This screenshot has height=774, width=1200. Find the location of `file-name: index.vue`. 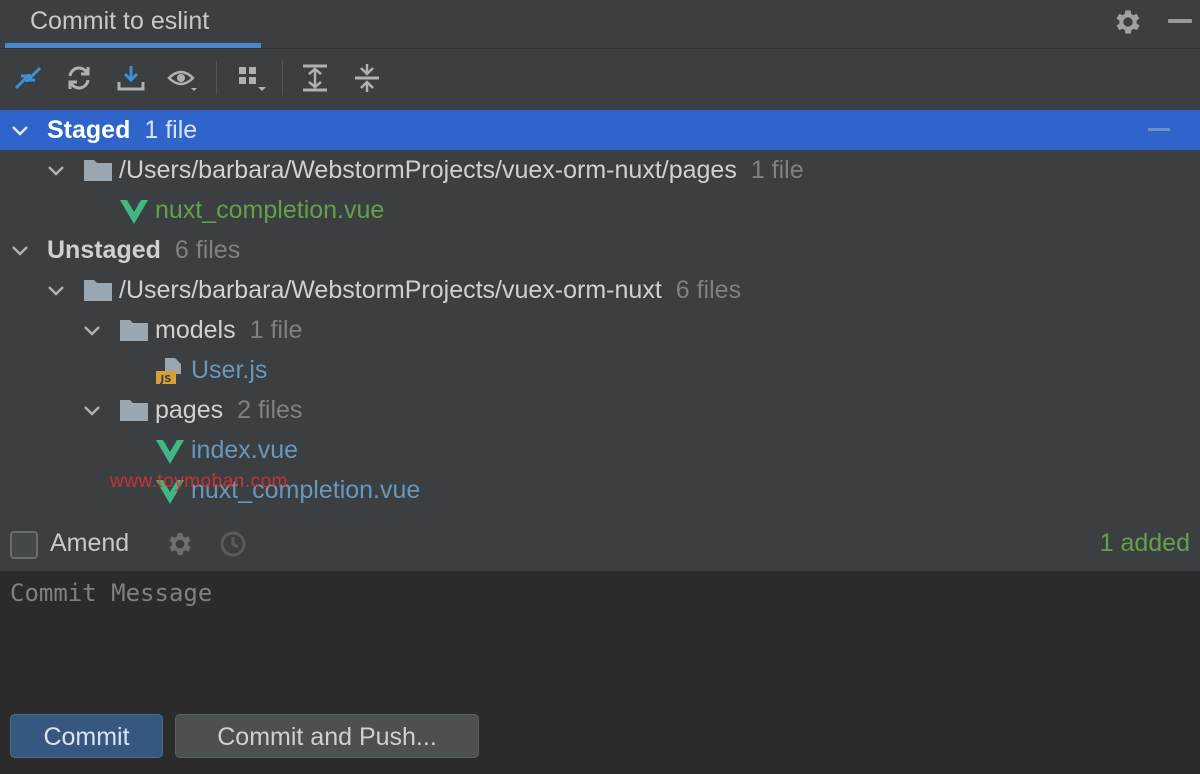

file-name: index.vue is located at coordinates (245, 450).